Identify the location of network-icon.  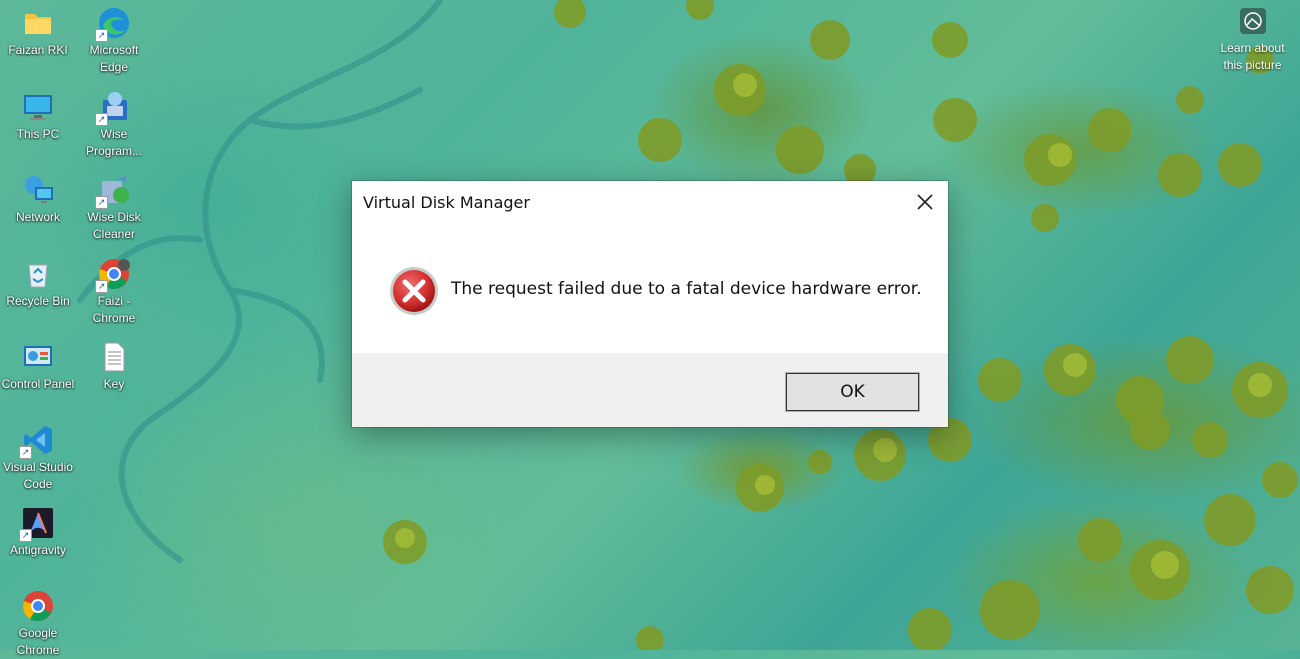
(38, 190).